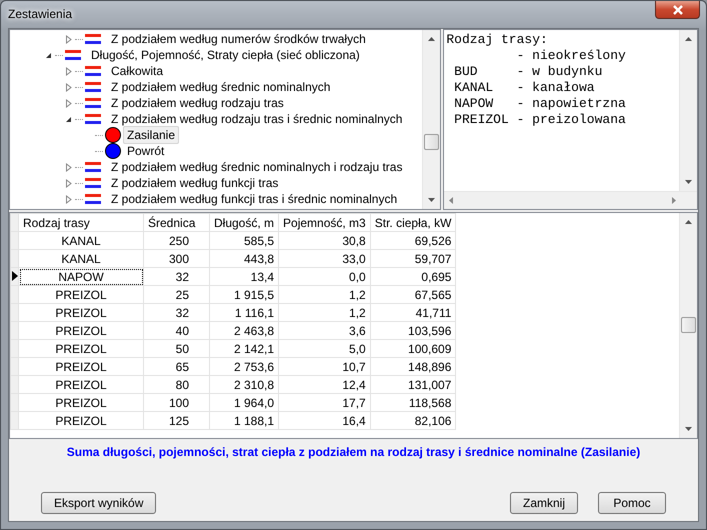 This screenshot has width=707, height=530. What do you see at coordinates (413, 259) in the screenshot?
I see `table-cell: 59,707` at bounding box center [413, 259].